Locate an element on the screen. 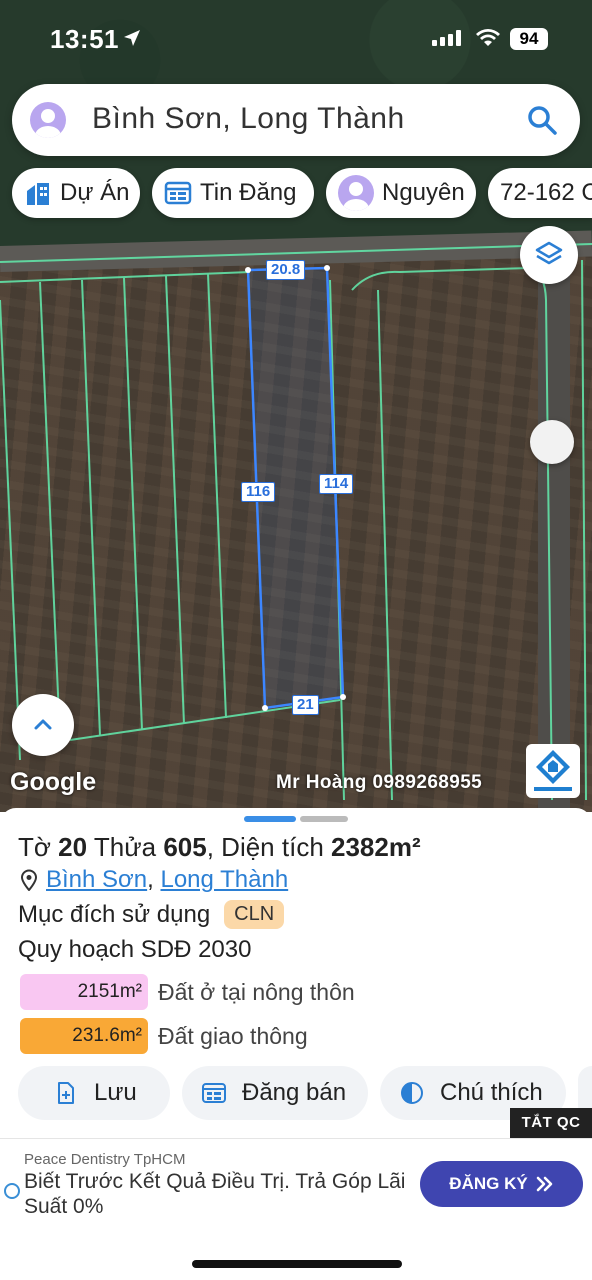 The height and width of the screenshot is (1280, 592). parcel-label: Thửa is located at coordinates (125, 847).